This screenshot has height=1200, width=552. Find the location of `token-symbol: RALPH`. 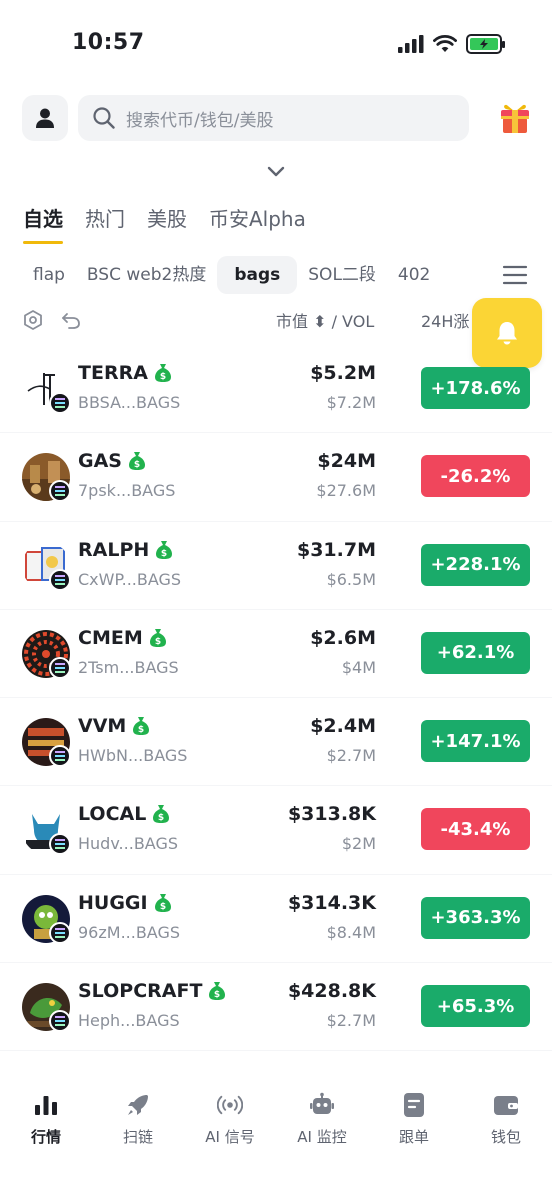

token-symbol: RALPH is located at coordinates (114, 549).